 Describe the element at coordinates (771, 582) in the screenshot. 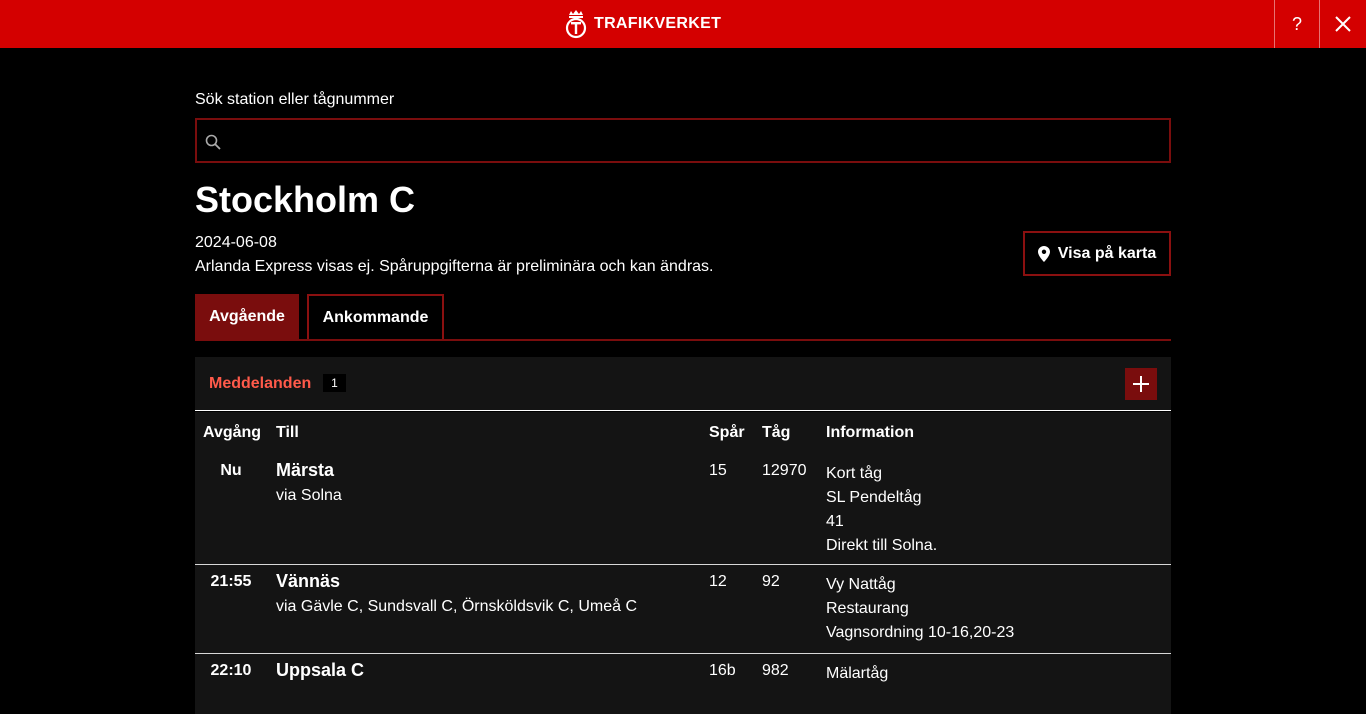

I see `train-number: 92` at that location.